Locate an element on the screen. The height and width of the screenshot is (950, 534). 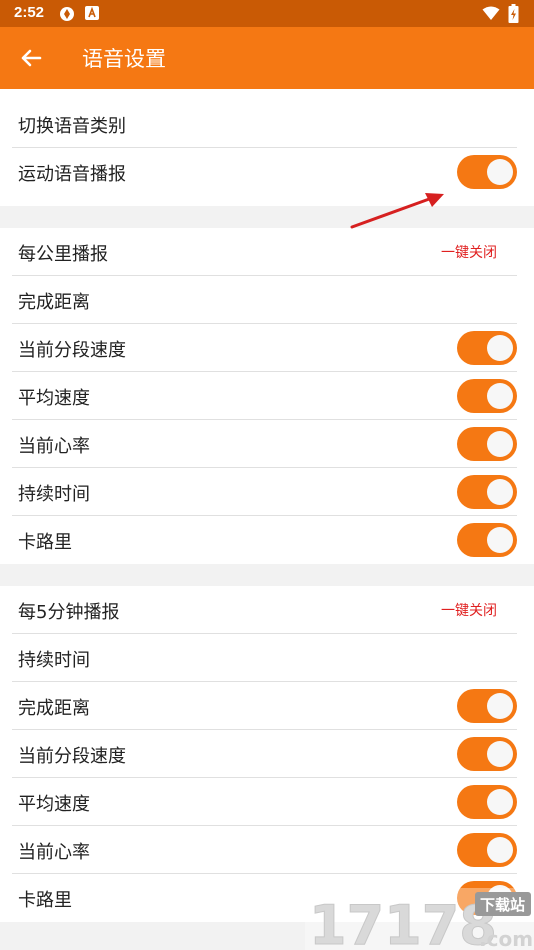
item-label: 运动语音播报 is located at coordinates (72, 174).